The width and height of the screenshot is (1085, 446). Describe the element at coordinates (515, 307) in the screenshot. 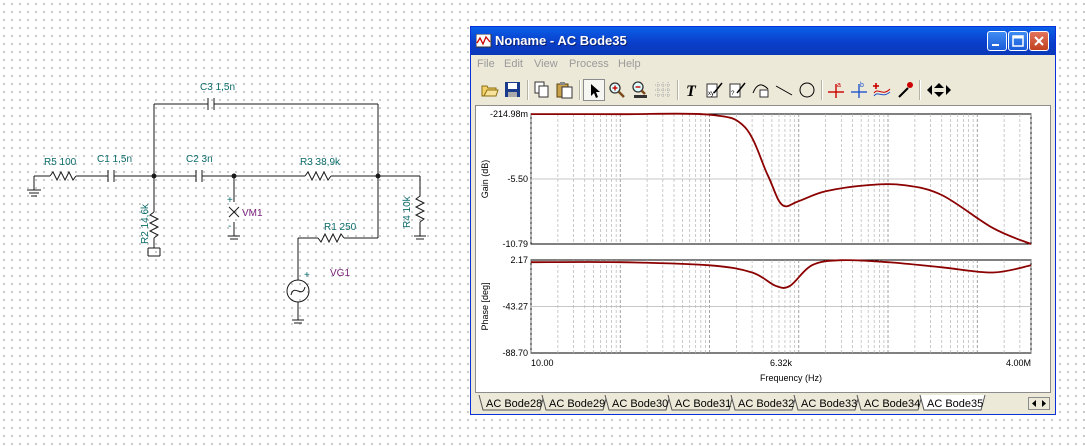

I see `phase-y-tick-label: -43.27` at that location.